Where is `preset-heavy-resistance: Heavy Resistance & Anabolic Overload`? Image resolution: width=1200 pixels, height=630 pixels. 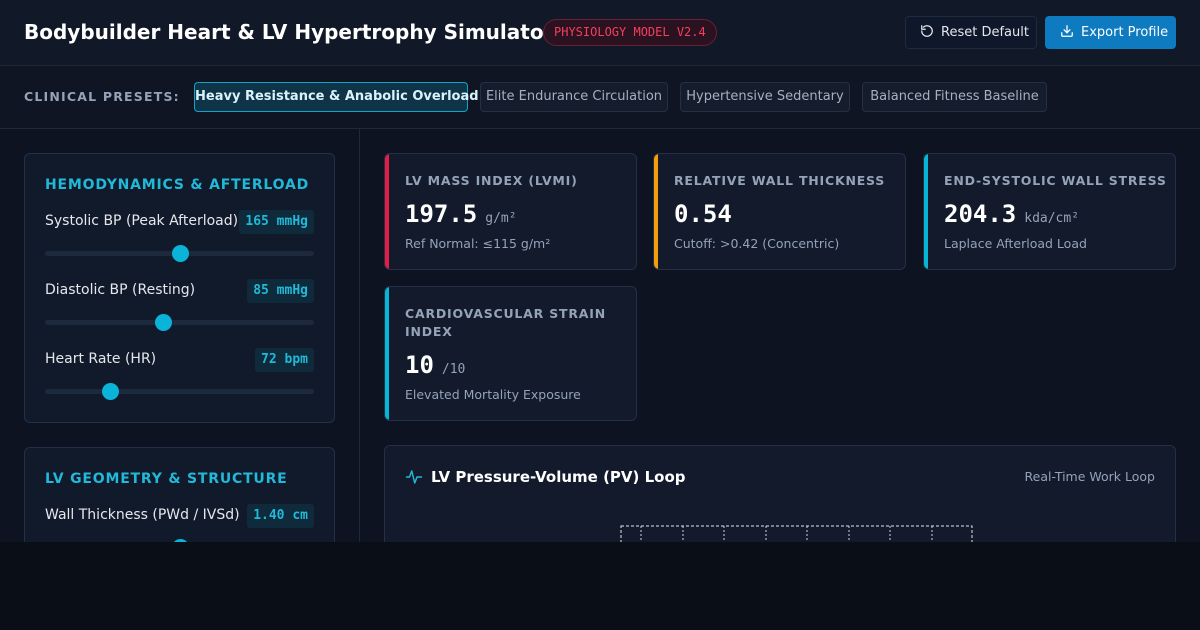
preset-heavy-resistance: Heavy Resistance & Anabolic Overload is located at coordinates (336, 97).